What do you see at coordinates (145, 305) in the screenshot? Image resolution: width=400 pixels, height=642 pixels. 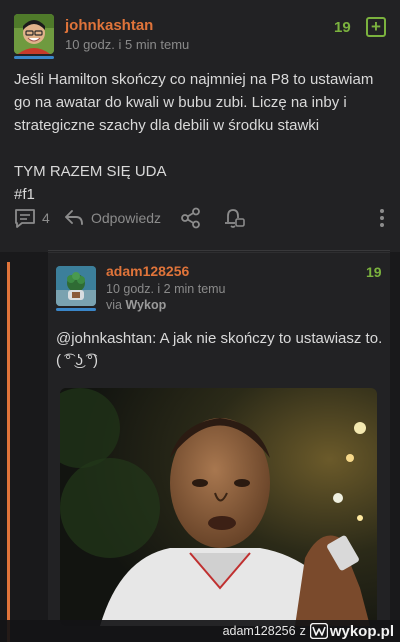 I see `via-app-name: Wykop` at bounding box center [145, 305].